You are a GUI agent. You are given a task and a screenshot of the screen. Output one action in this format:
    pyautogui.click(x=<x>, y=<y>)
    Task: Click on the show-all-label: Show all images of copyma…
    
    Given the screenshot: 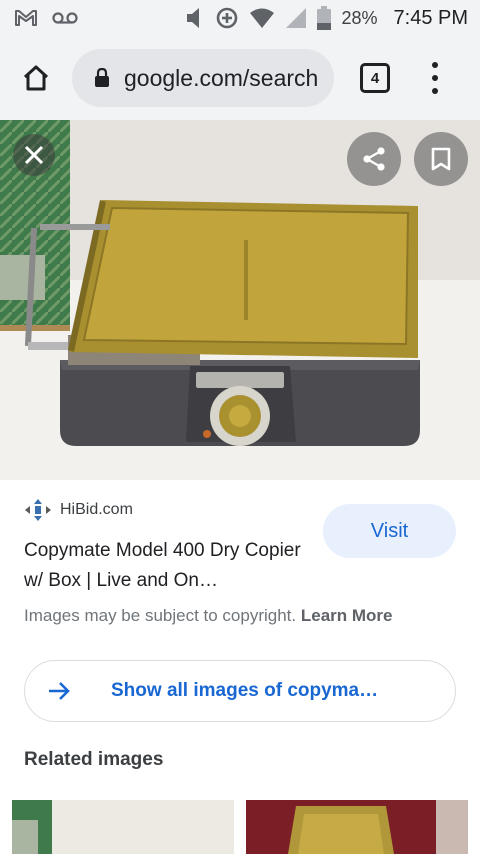 What is the action you would take?
    pyautogui.click(x=245, y=690)
    